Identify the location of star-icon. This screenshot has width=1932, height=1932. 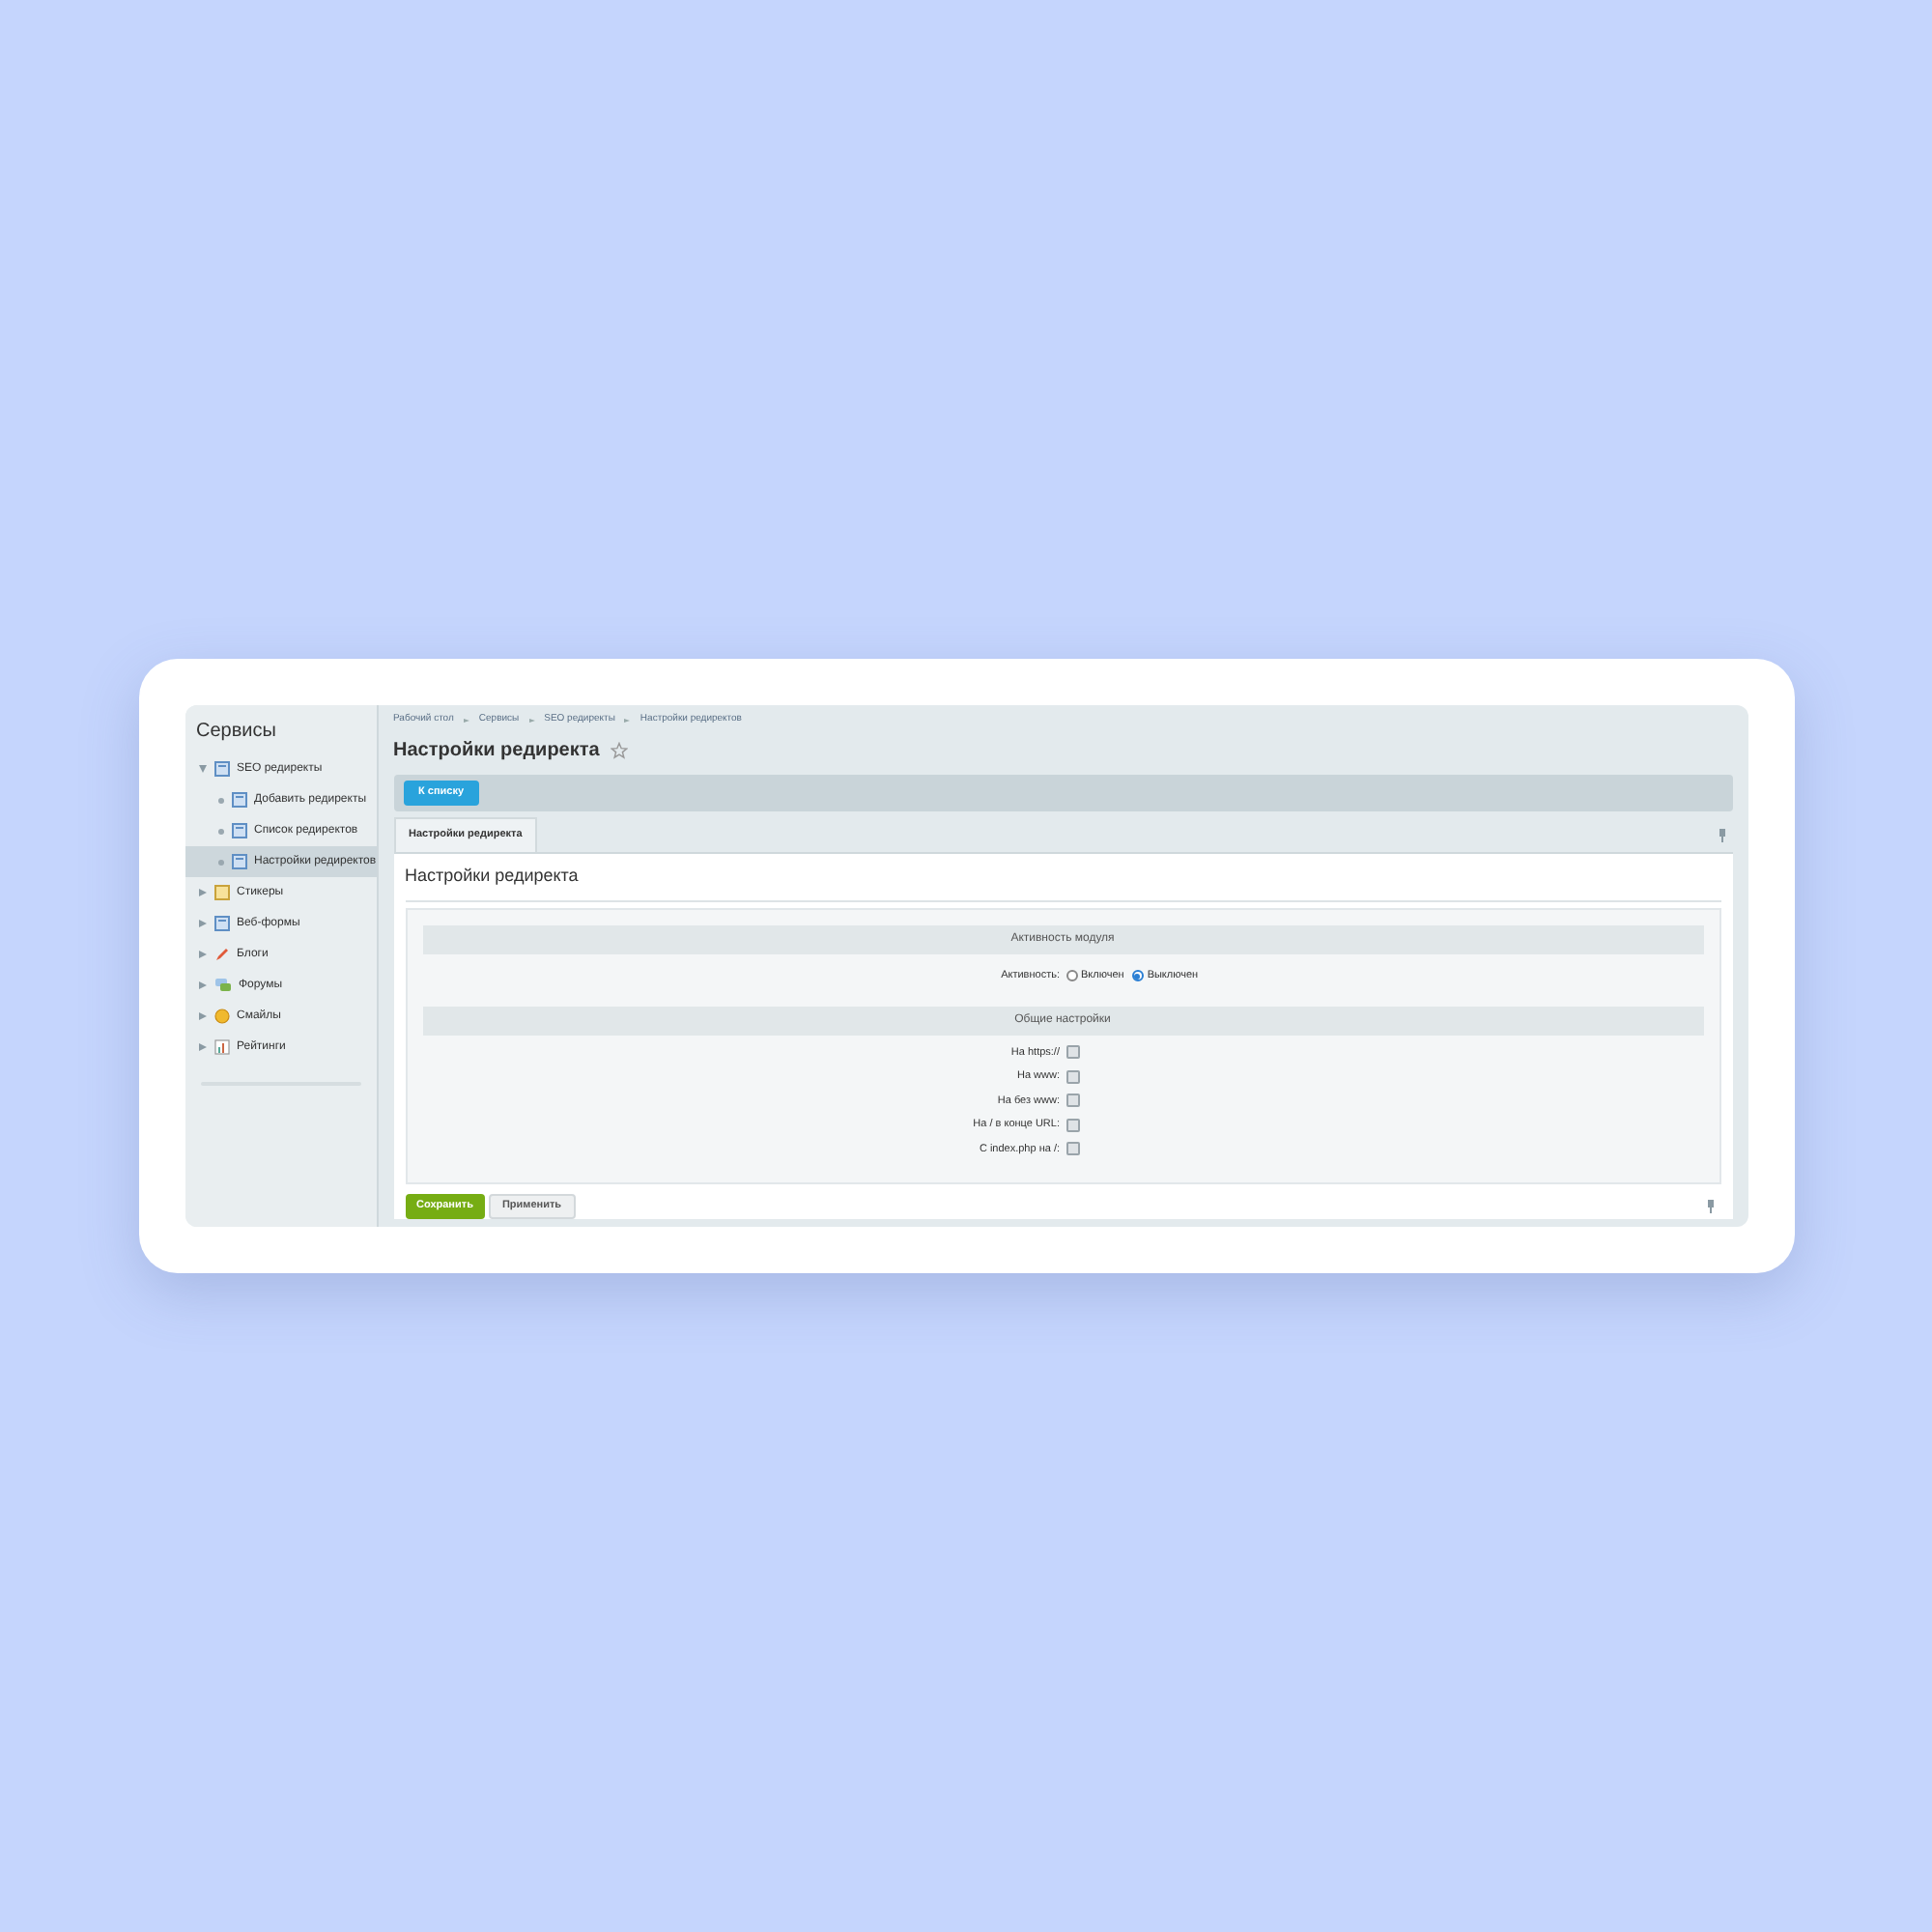
(620, 749).